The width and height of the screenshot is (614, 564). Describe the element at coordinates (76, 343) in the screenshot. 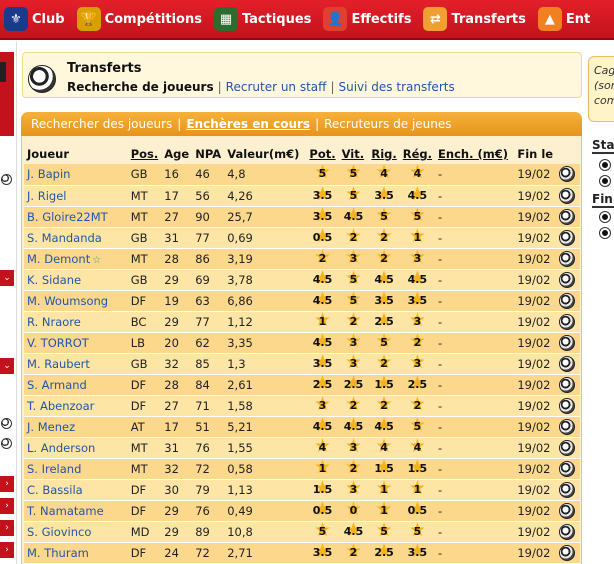

I see `player-name-link: V. TORROT` at that location.